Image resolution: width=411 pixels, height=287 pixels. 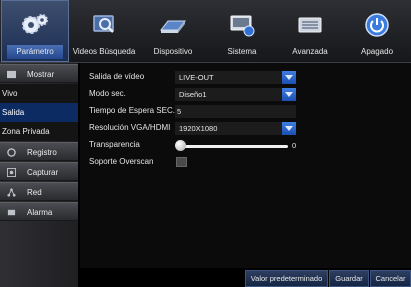 What do you see at coordinates (242, 26) in the screenshot?
I see `system-monitor-icon` at bounding box center [242, 26].